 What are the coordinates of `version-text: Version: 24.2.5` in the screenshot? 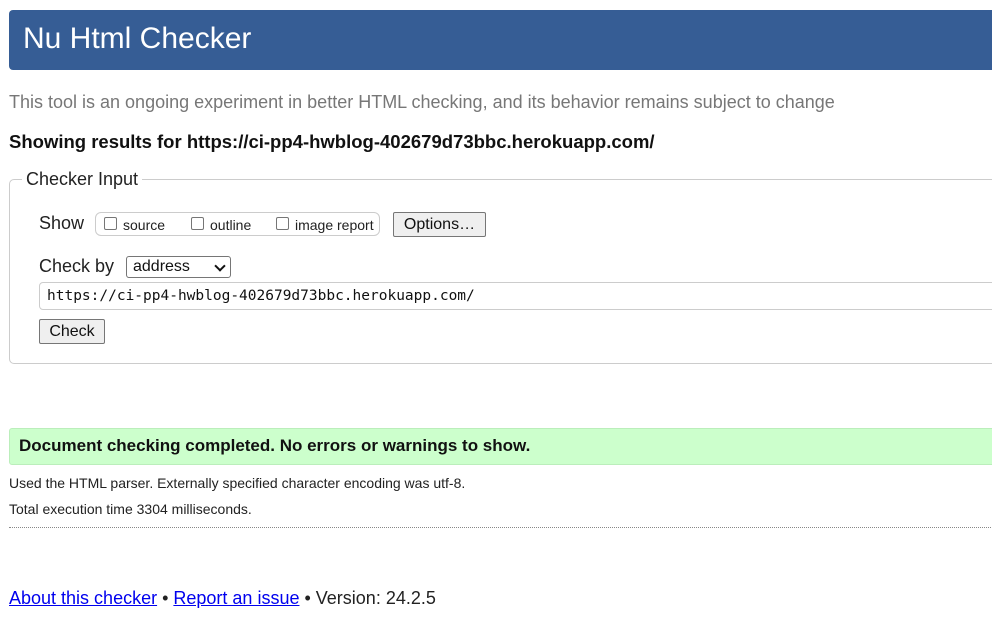 It's located at (375, 598).